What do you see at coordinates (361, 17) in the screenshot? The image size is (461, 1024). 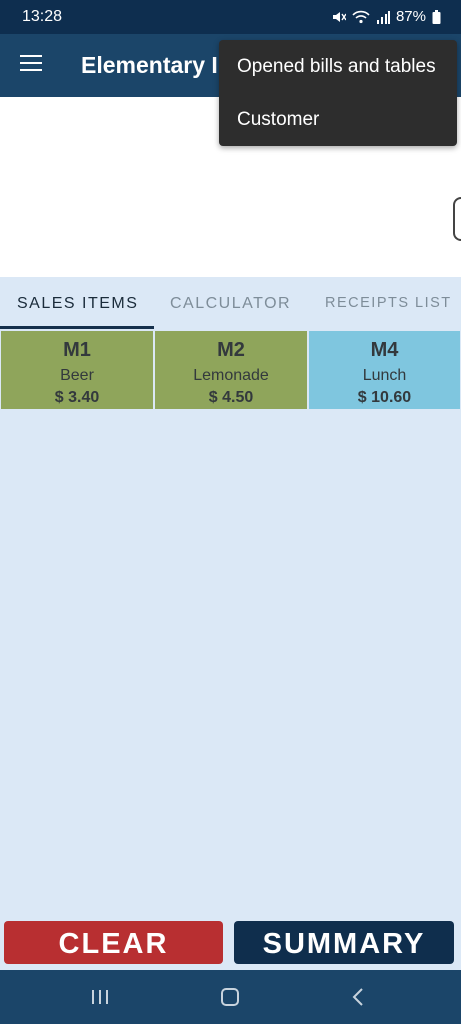 I see `wifi-icon` at bounding box center [361, 17].